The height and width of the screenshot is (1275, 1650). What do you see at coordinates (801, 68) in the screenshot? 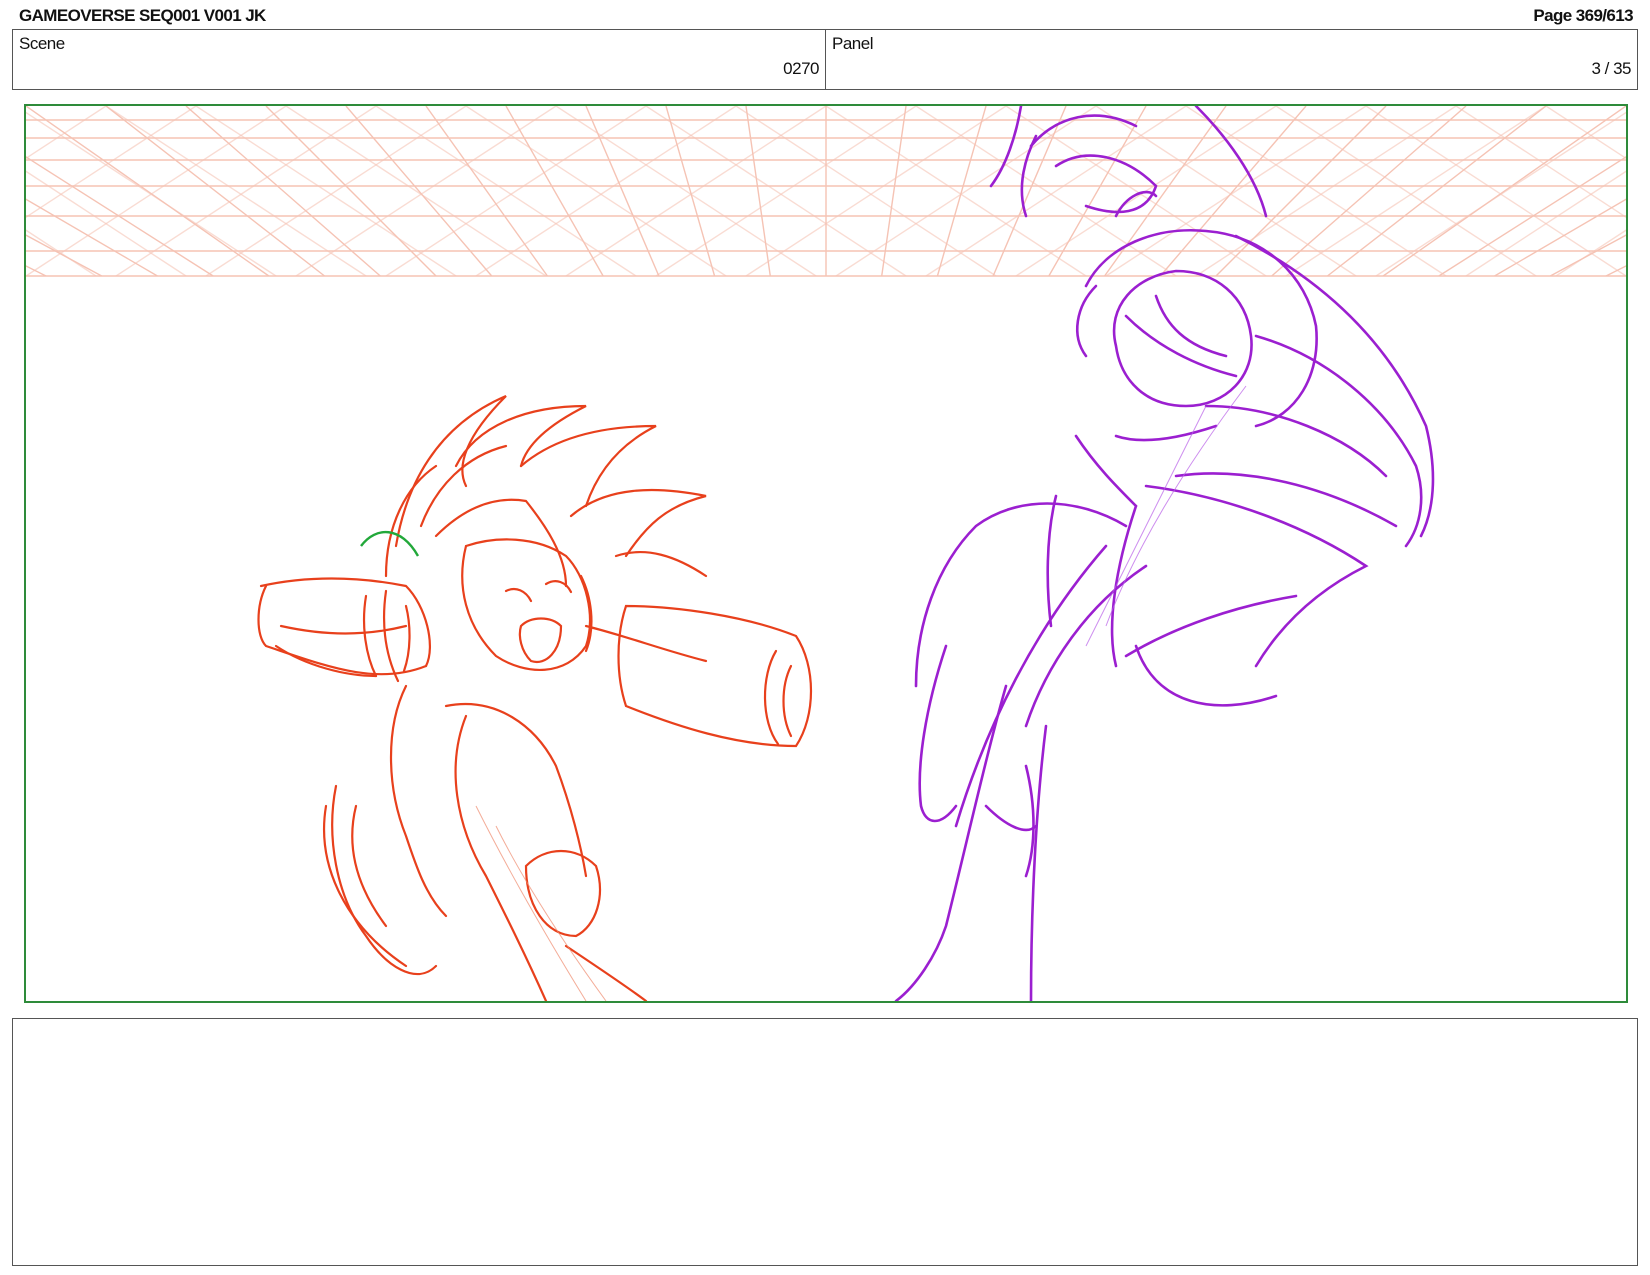
I see `scene-number: 0270` at bounding box center [801, 68].